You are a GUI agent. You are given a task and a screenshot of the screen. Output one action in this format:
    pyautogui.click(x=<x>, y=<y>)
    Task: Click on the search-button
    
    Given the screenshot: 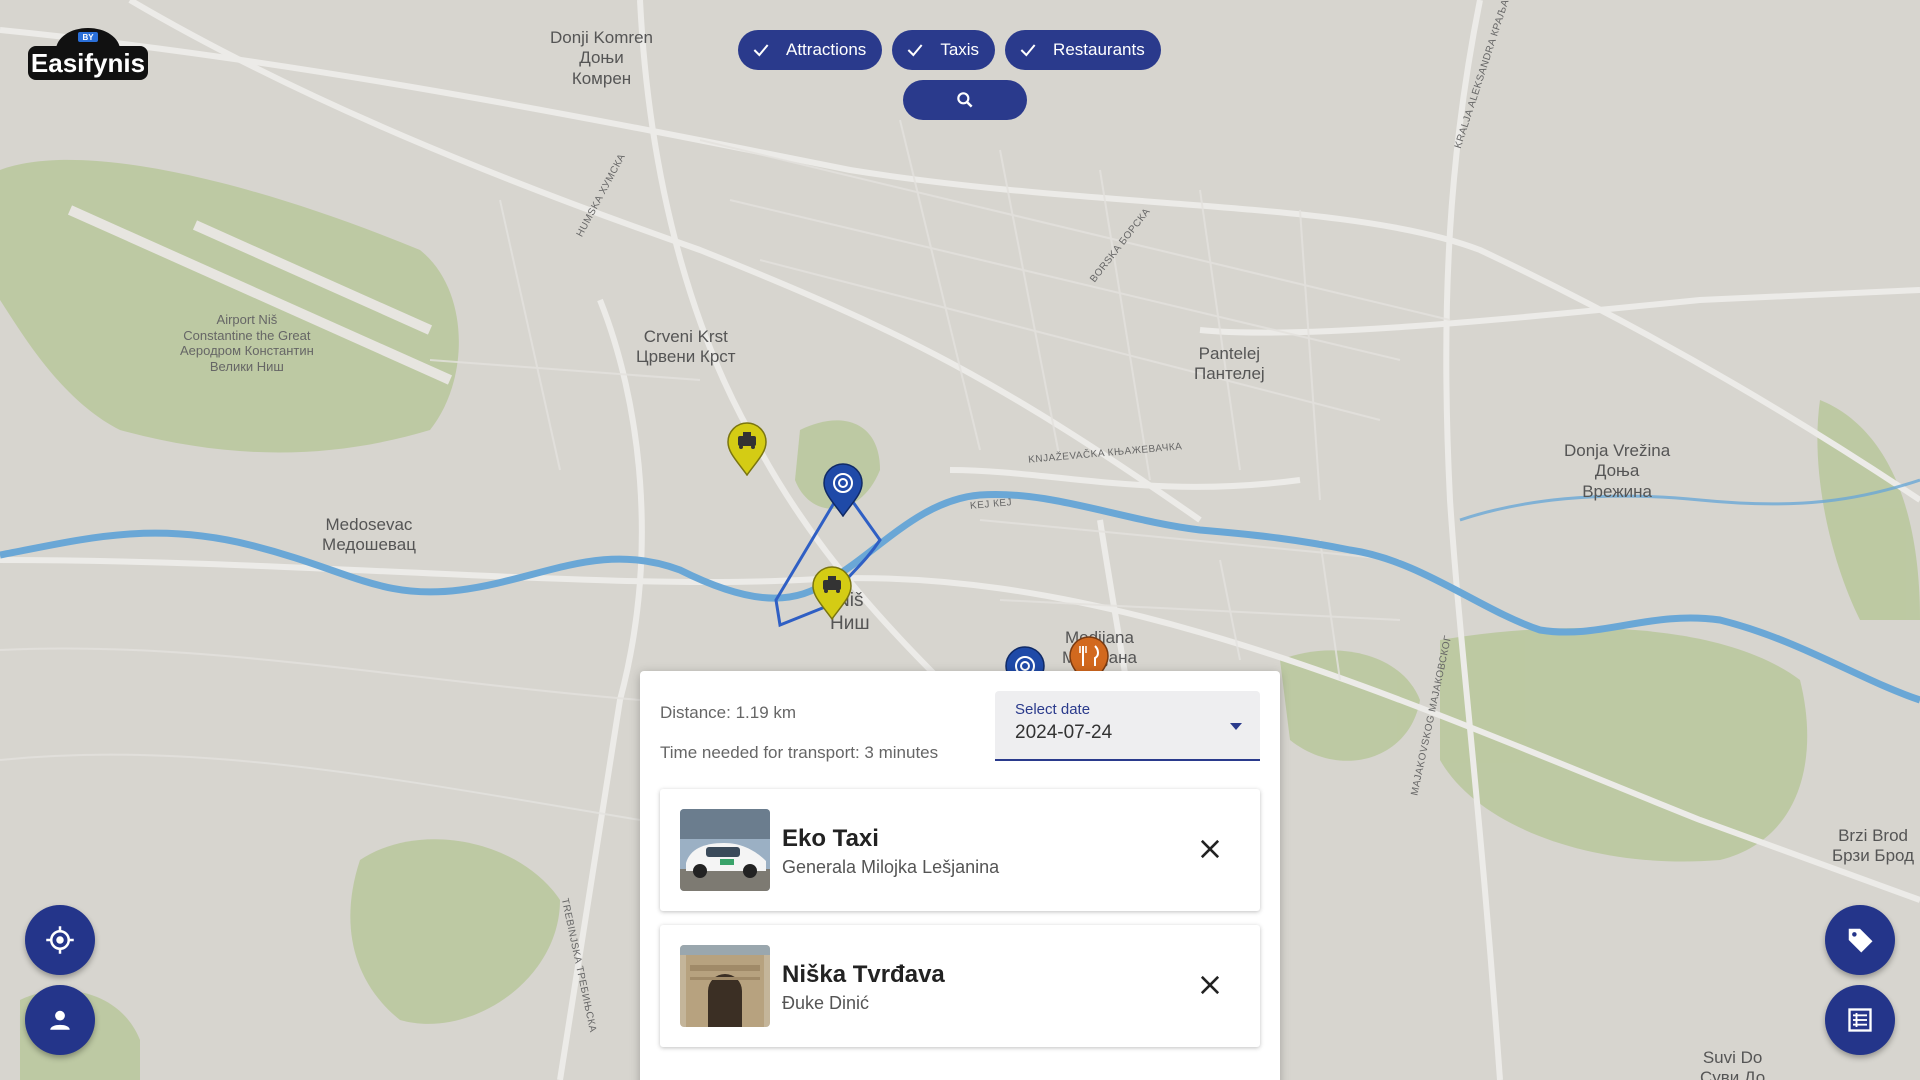 What is the action you would take?
    pyautogui.click(x=965, y=100)
    